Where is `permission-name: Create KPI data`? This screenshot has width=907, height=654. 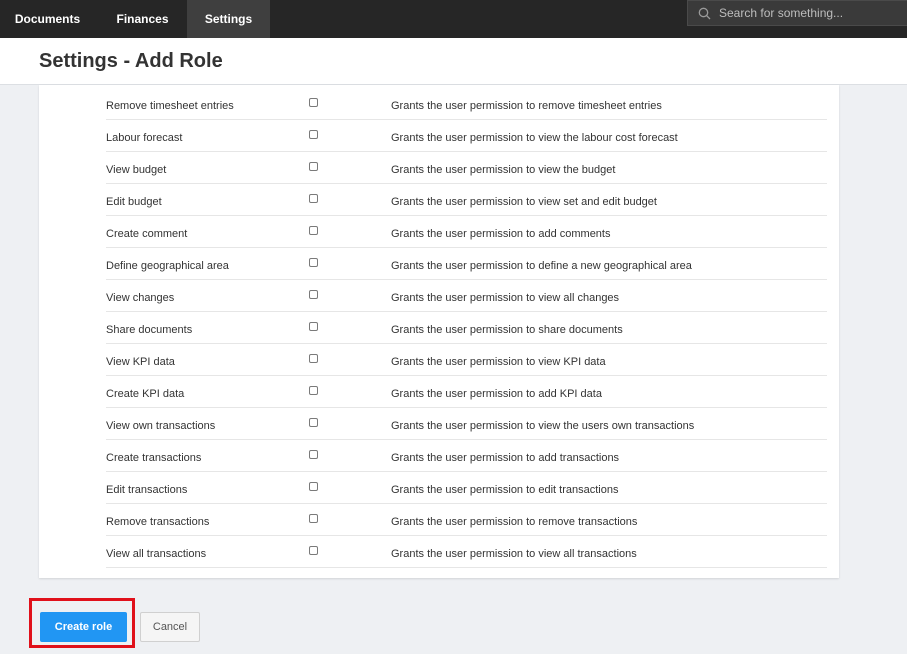
permission-name: Create KPI data is located at coordinates (145, 394).